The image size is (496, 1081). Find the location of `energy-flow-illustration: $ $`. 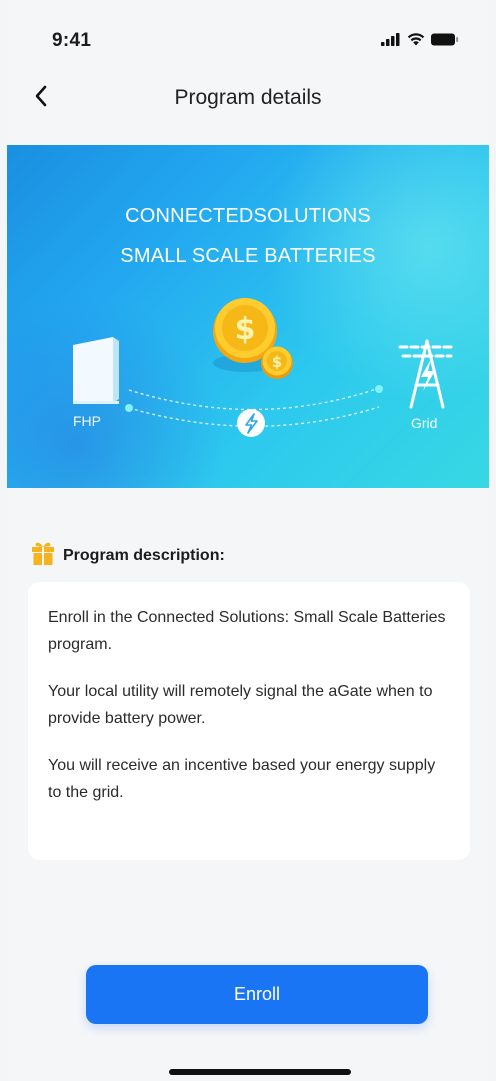

energy-flow-illustration: $ $ is located at coordinates (264, 367).